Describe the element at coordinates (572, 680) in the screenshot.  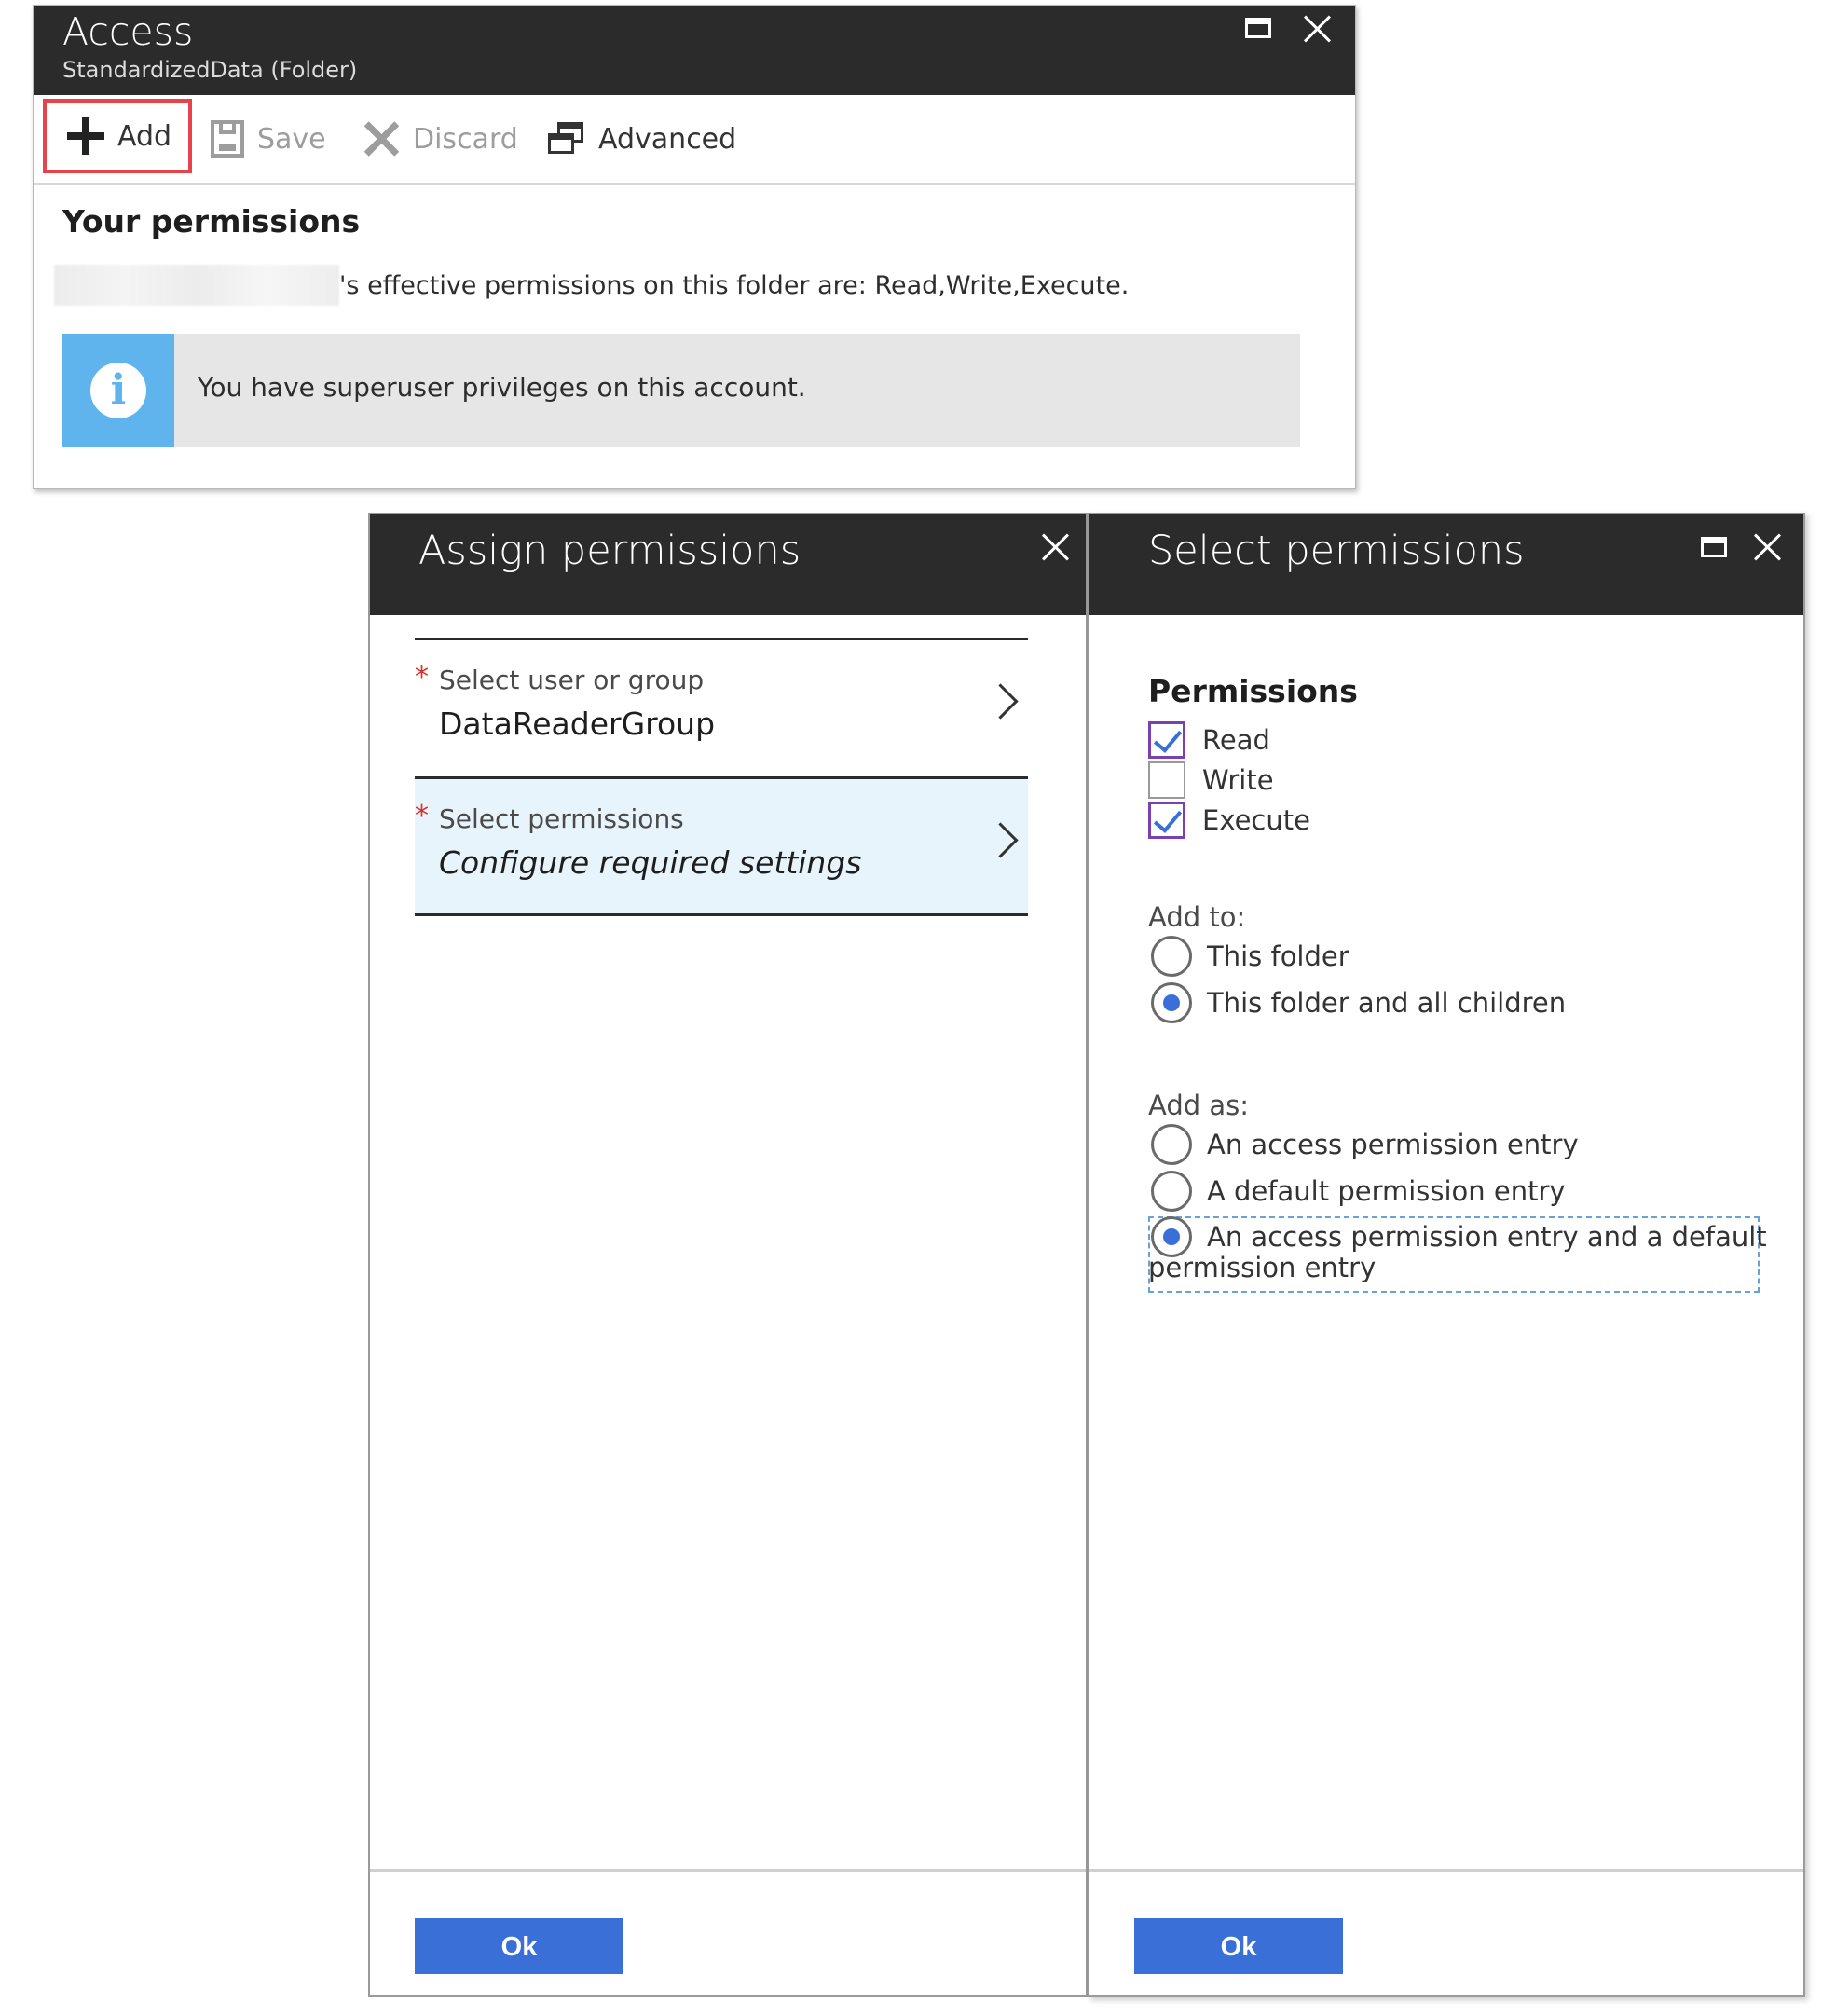
I see `field-label: Select user or group` at that location.